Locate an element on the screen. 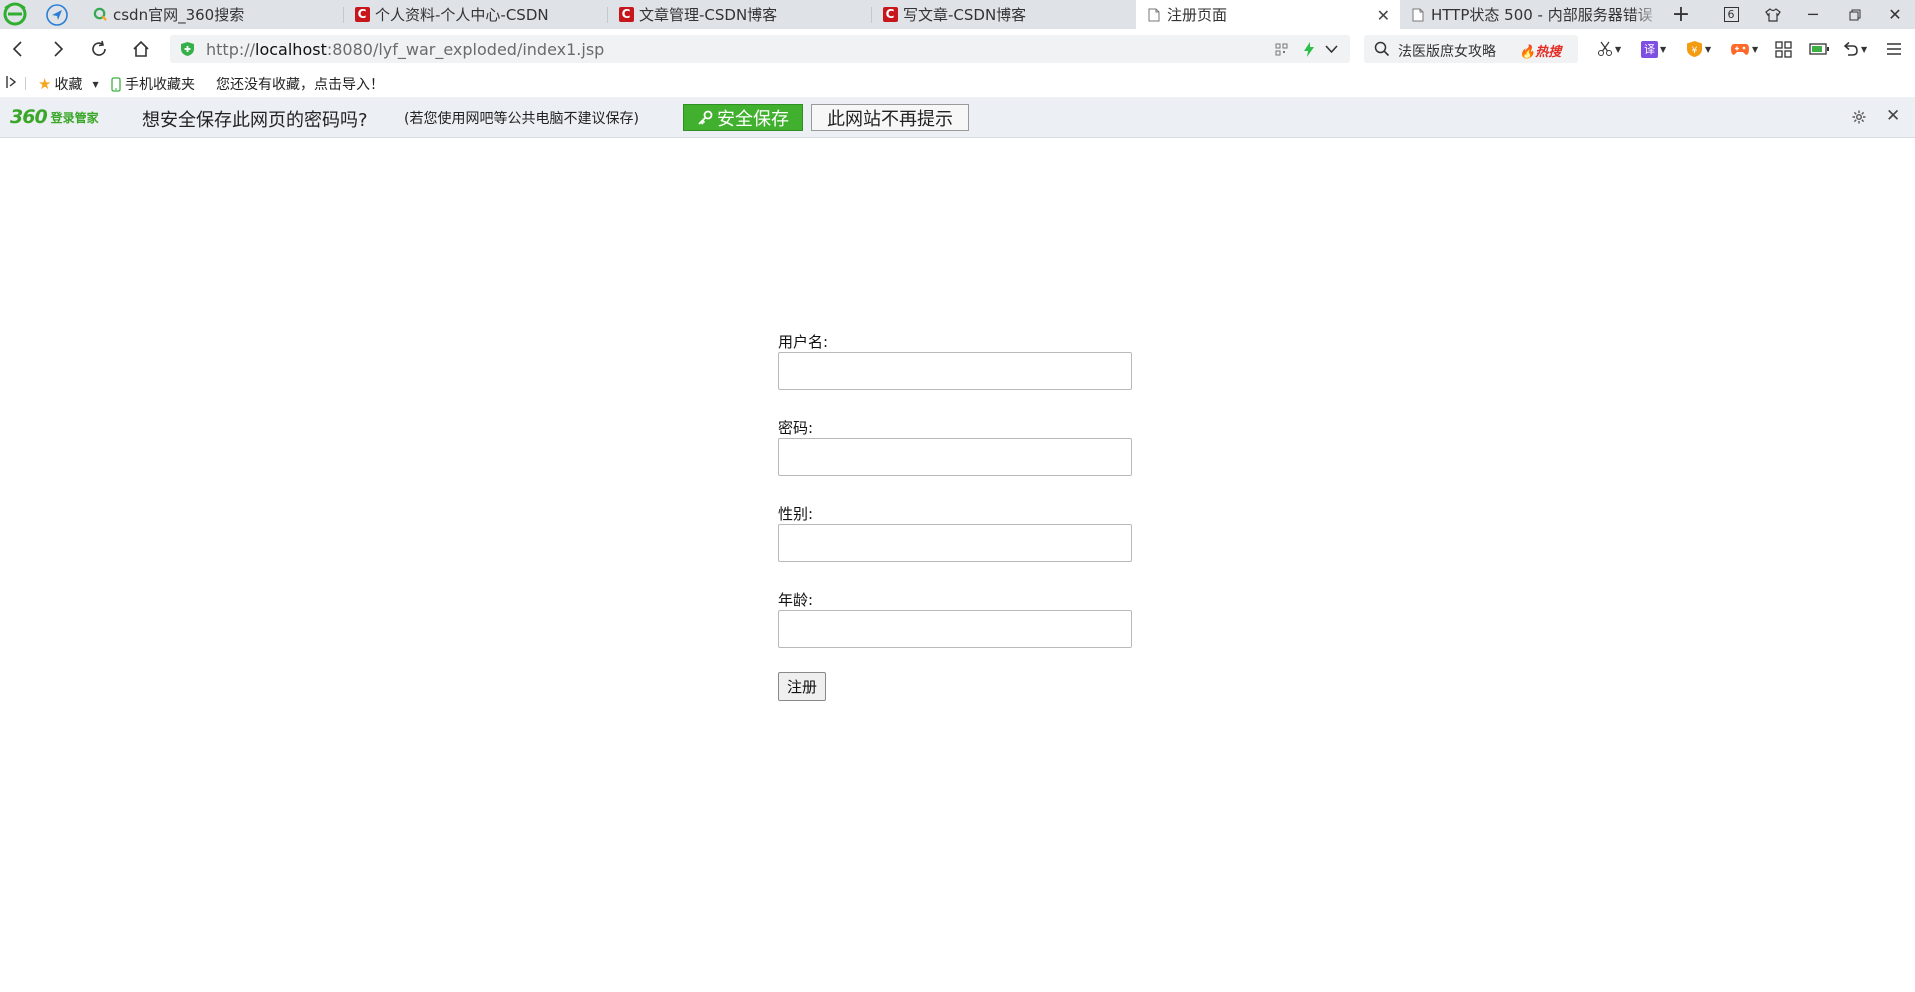  secure-save-label: 安全保存 is located at coordinates (753, 119).